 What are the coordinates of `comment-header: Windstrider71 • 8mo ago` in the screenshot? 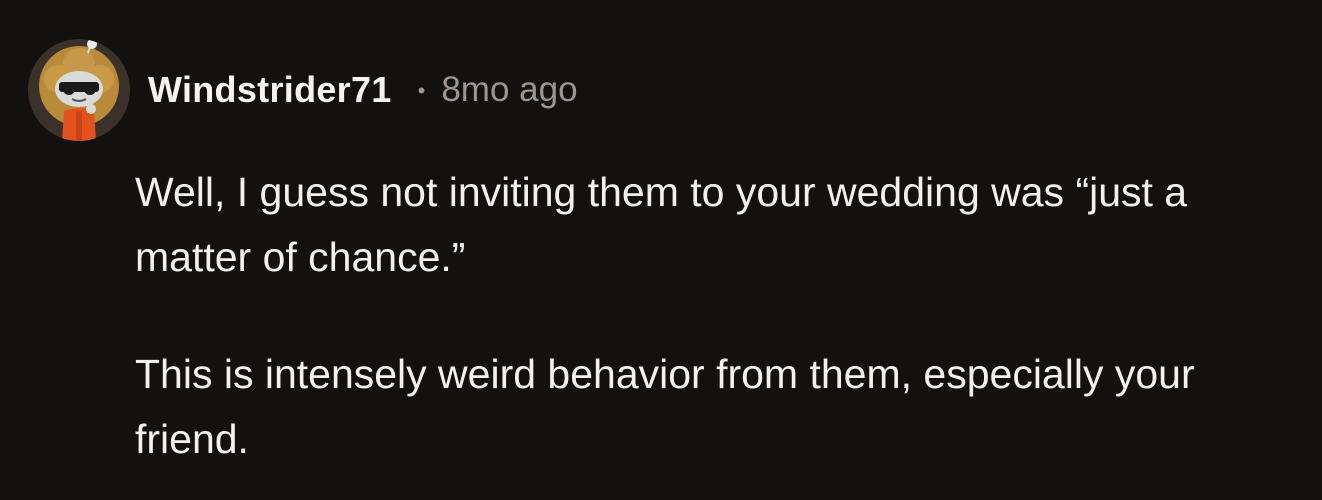 It's located at (303, 90).